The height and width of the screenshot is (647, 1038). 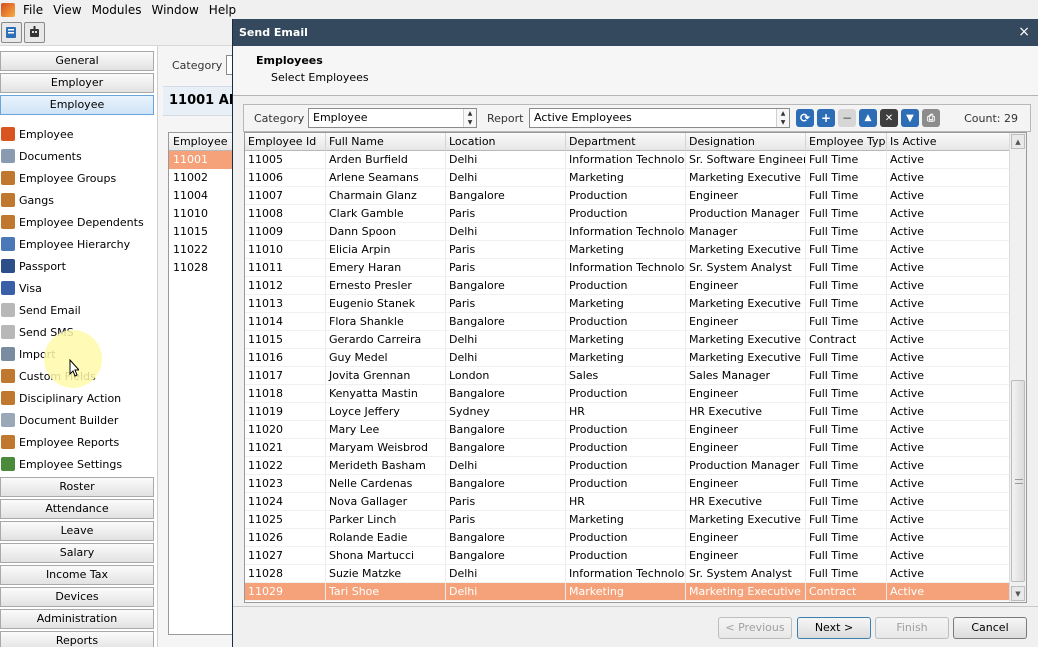 I want to click on sidebar-item-documents: Documents, so click(x=78, y=156).